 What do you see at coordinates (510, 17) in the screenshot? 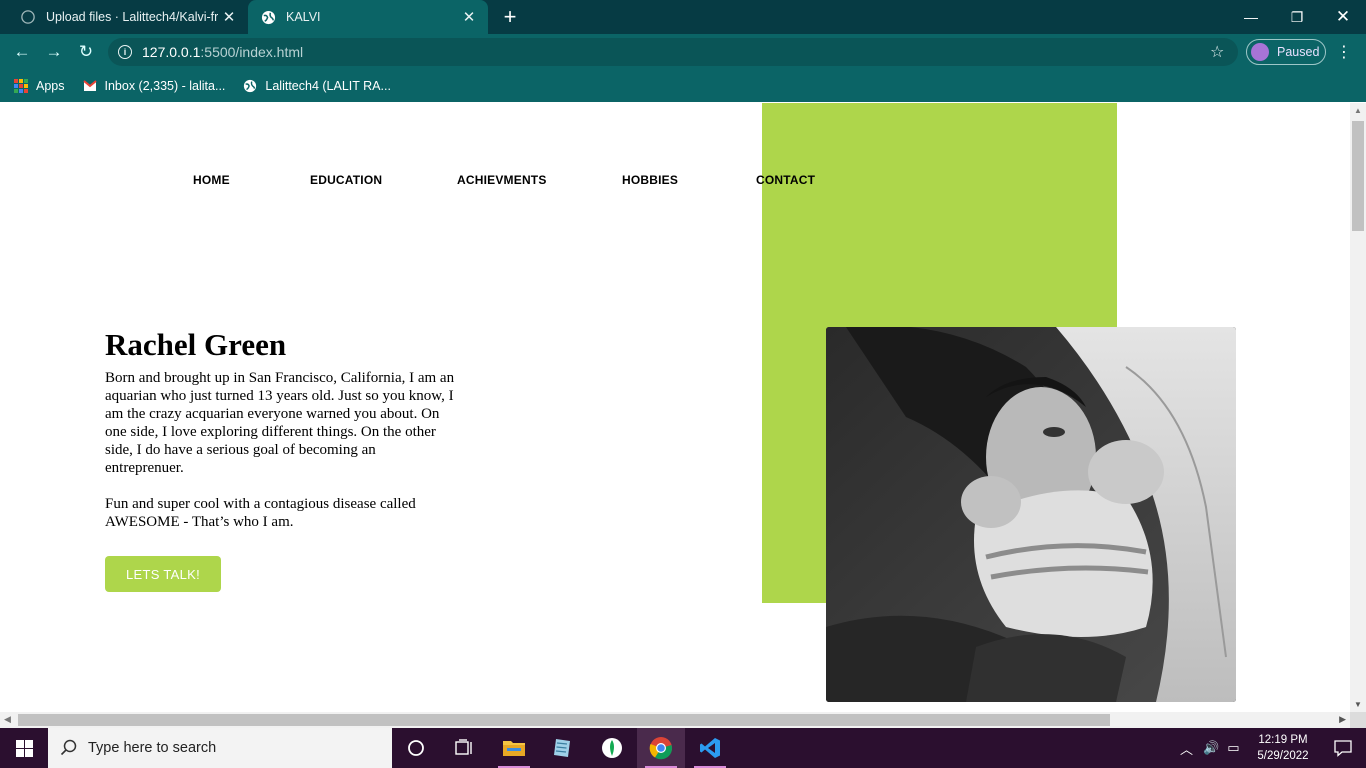
I see `new-tab-button: +` at bounding box center [510, 17].